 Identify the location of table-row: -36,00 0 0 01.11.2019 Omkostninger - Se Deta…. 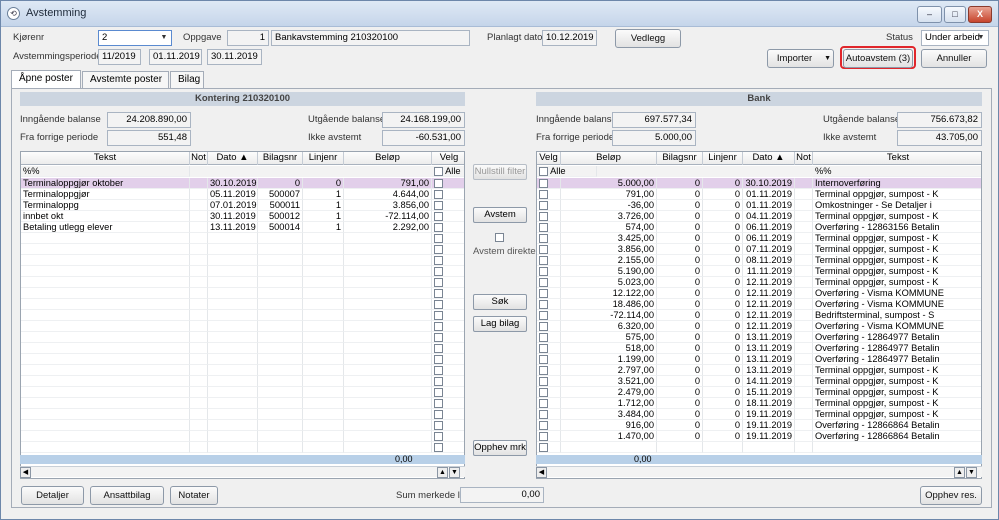
(759, 205).